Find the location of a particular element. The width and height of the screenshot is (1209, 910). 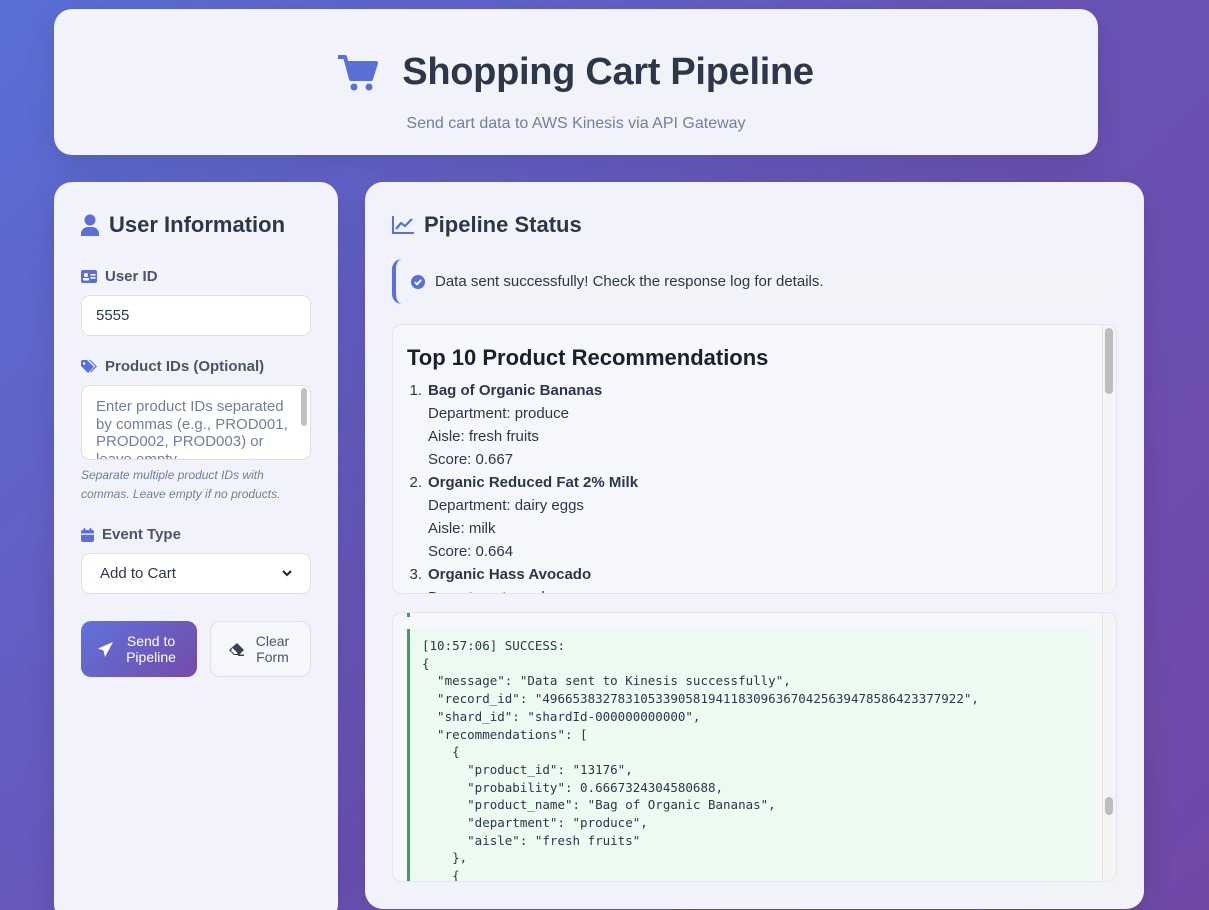

user-id-value: 5555 is located at coordinates (113, 315).